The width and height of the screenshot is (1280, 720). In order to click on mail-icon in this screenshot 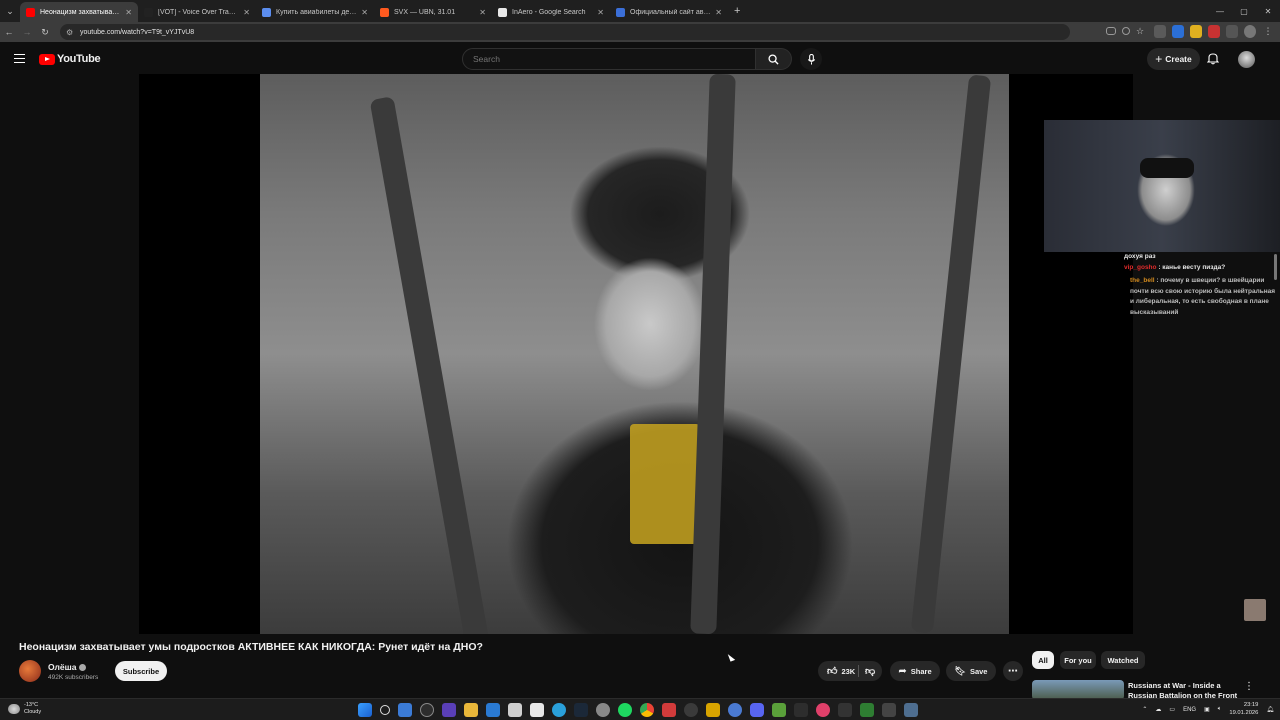, I will do `click(493, 710)`.